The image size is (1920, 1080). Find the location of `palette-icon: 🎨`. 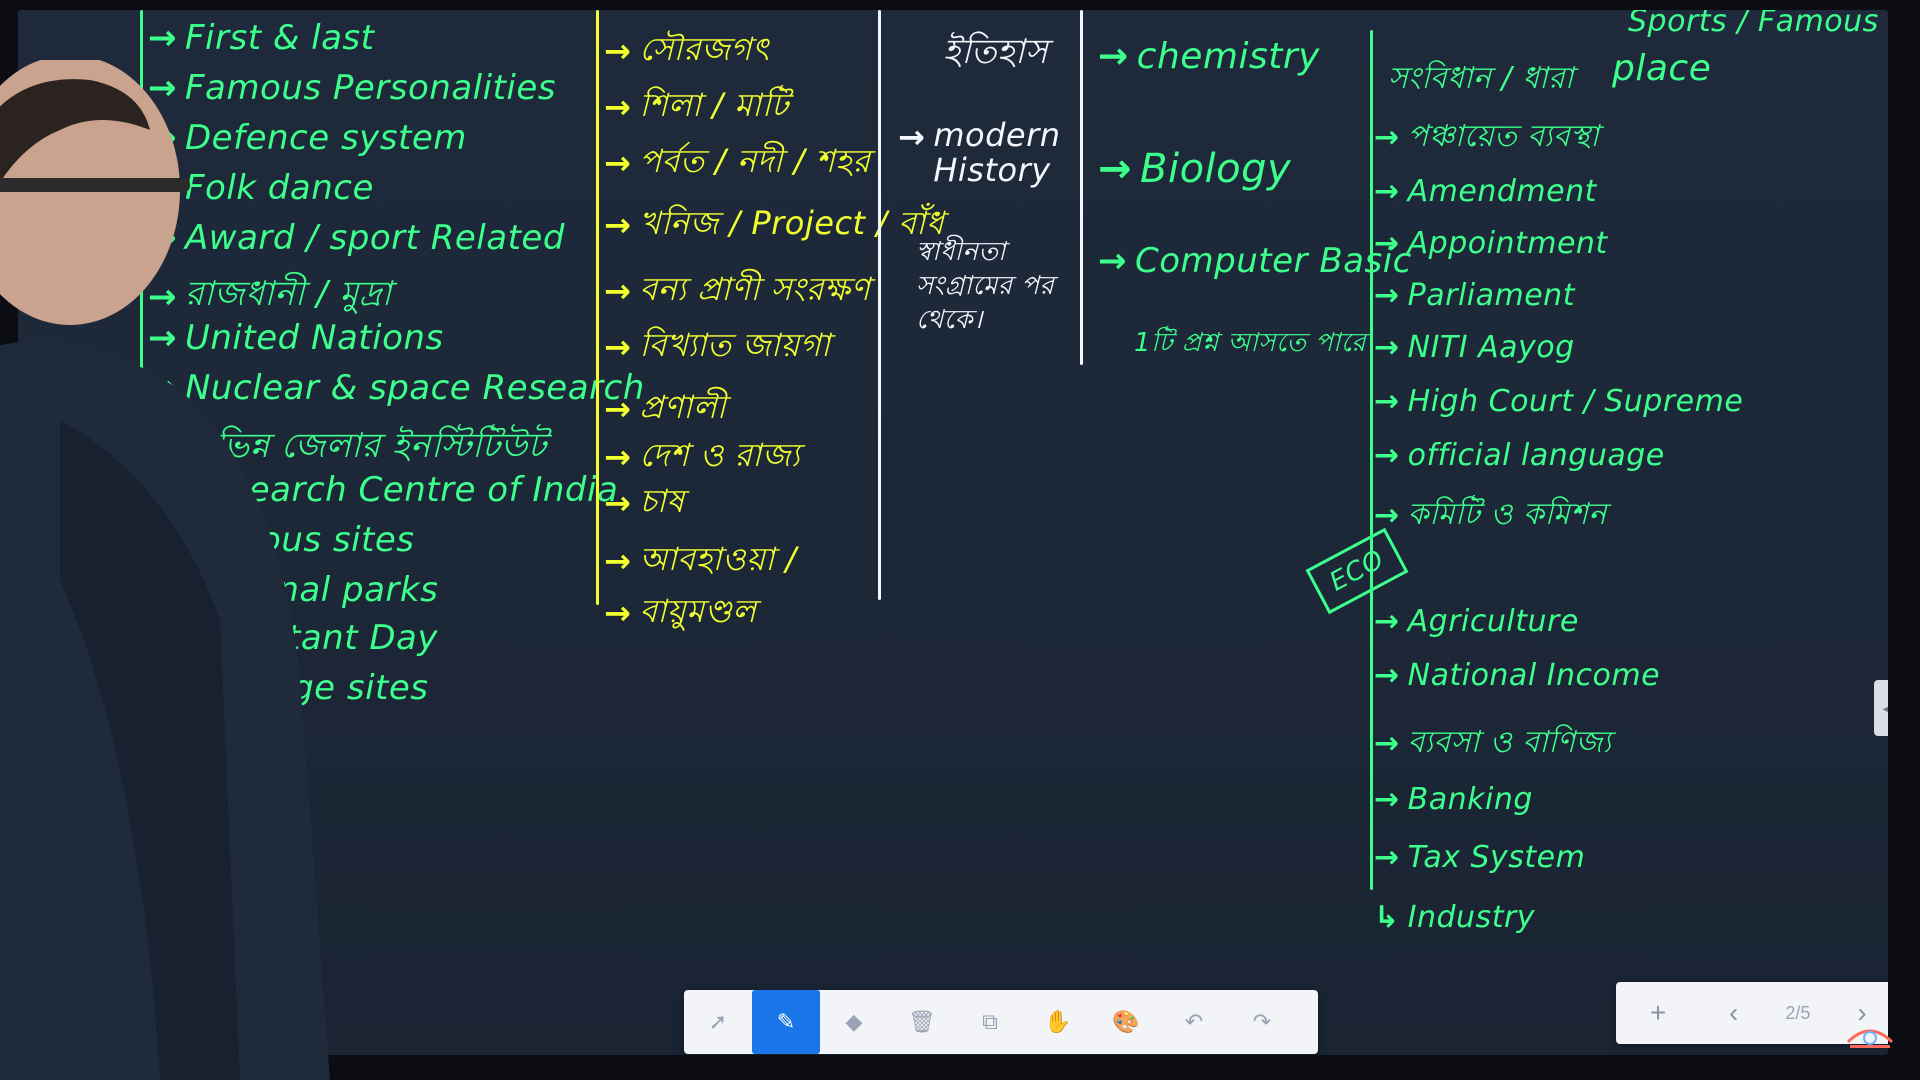

palette-icon: 🎨 is located at coordinates (1126, 1021).